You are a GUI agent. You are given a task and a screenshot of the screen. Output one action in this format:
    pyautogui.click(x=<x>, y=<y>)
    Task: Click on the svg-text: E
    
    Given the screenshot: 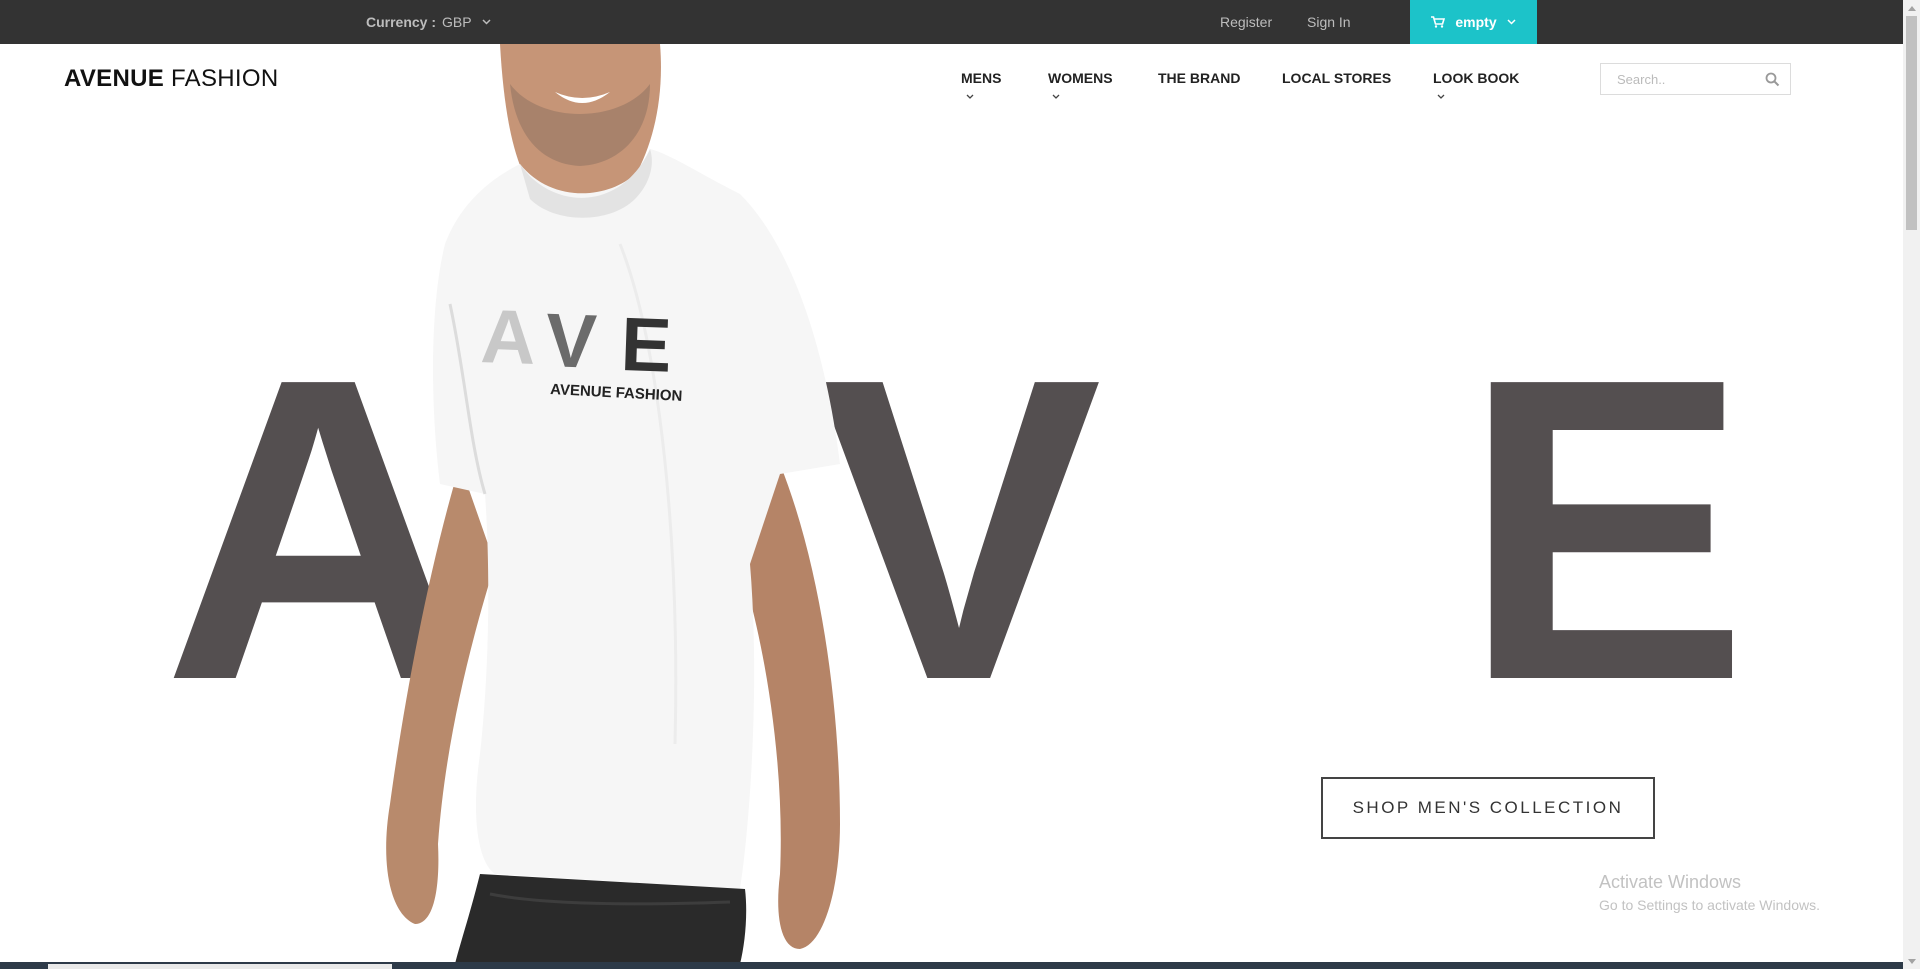 What is the action you would take?
    pyautogui.click(x=646, y=345)
    